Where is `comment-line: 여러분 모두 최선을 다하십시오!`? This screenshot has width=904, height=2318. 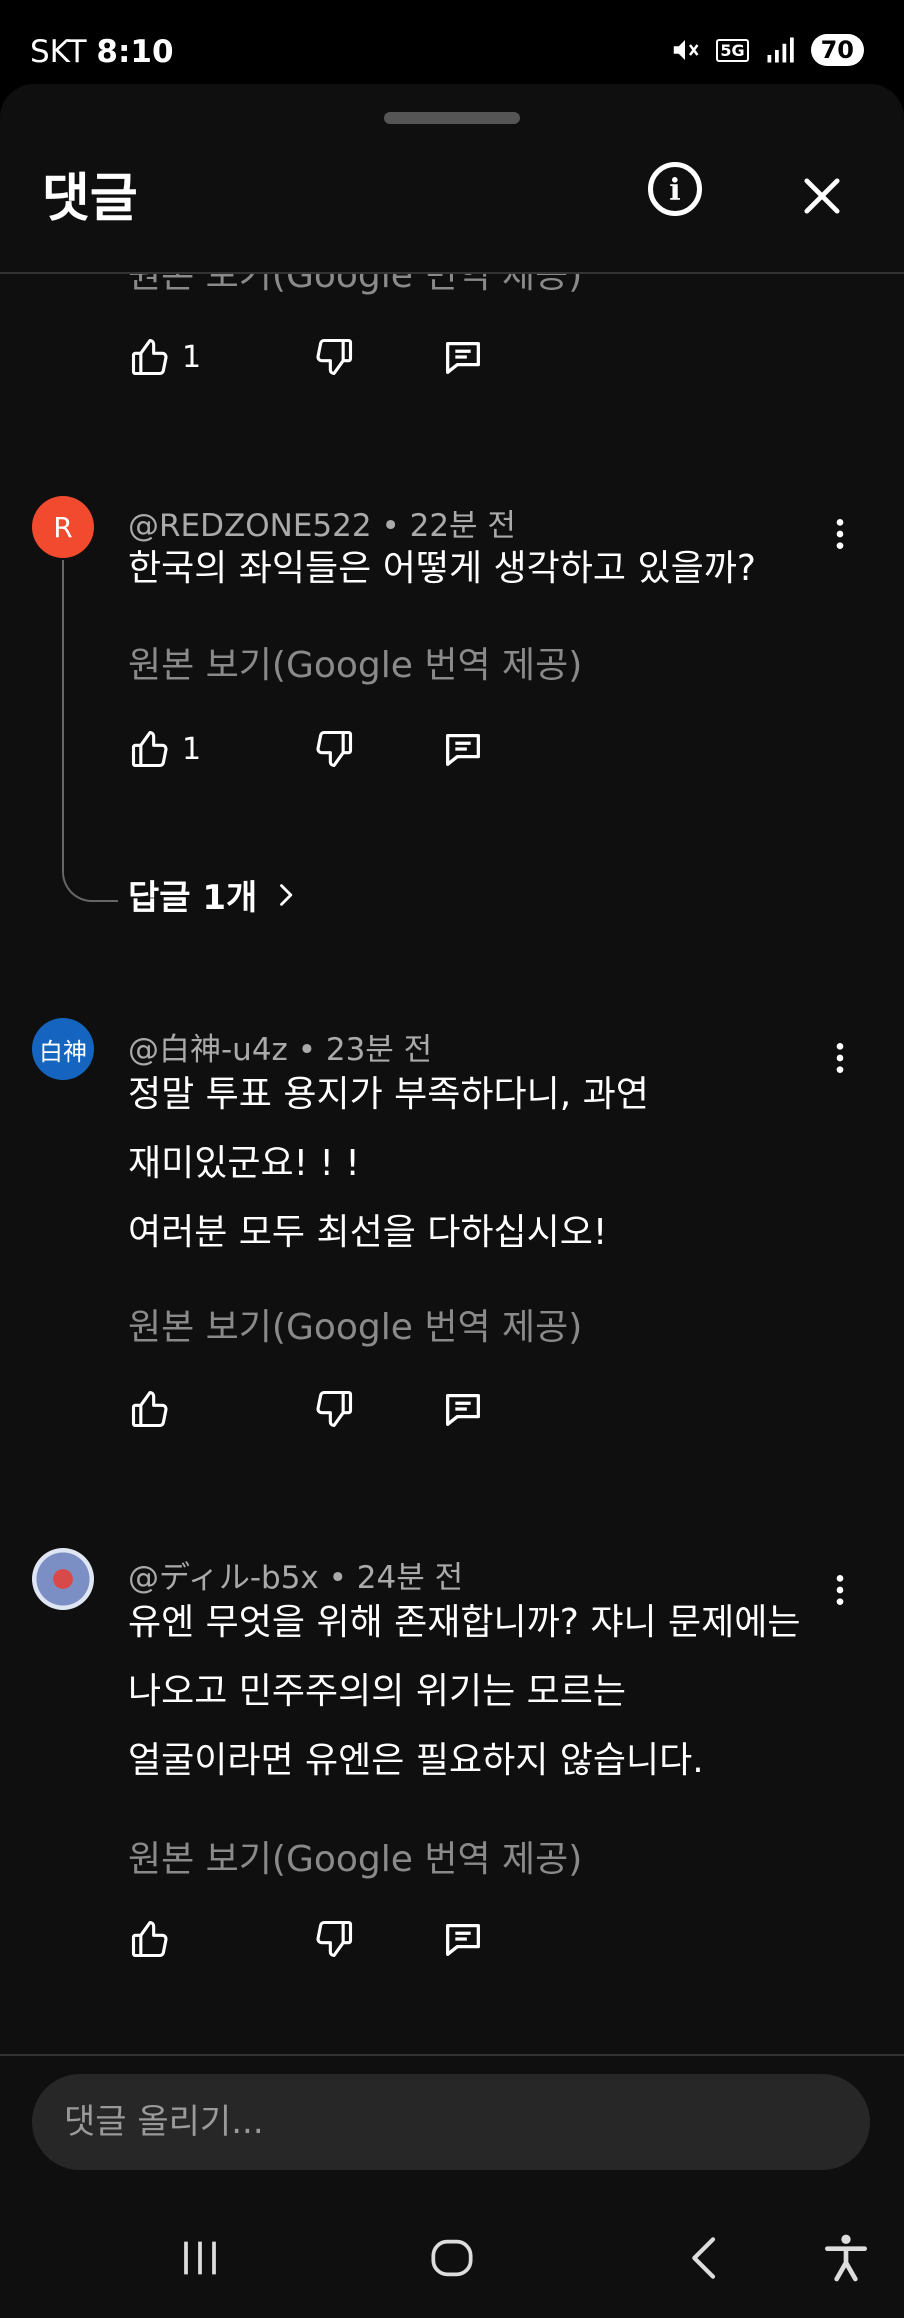
comment-line: 여러분 모두 최선을 다하십시오! is located at coordinates (368, 1232).